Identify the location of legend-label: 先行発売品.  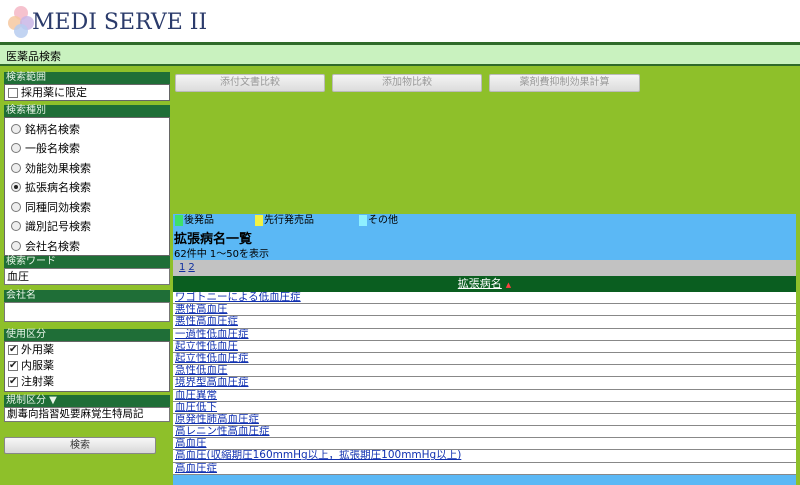
(289, 220).